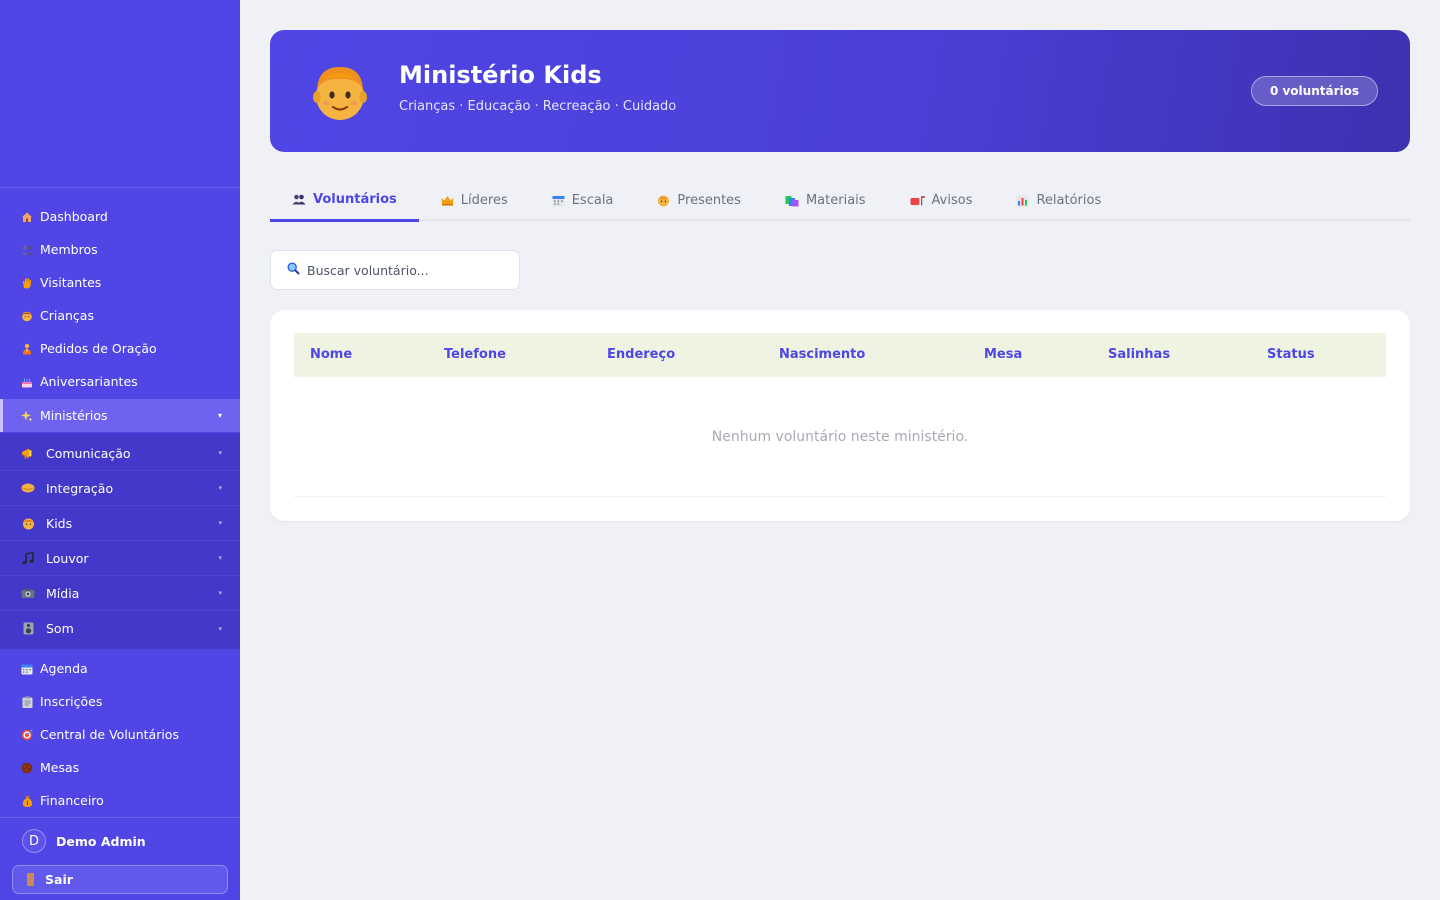 This screenshot has height=900, width=1440. I want to click on tab-relatorios: Relatórios, so click(1058, 200).